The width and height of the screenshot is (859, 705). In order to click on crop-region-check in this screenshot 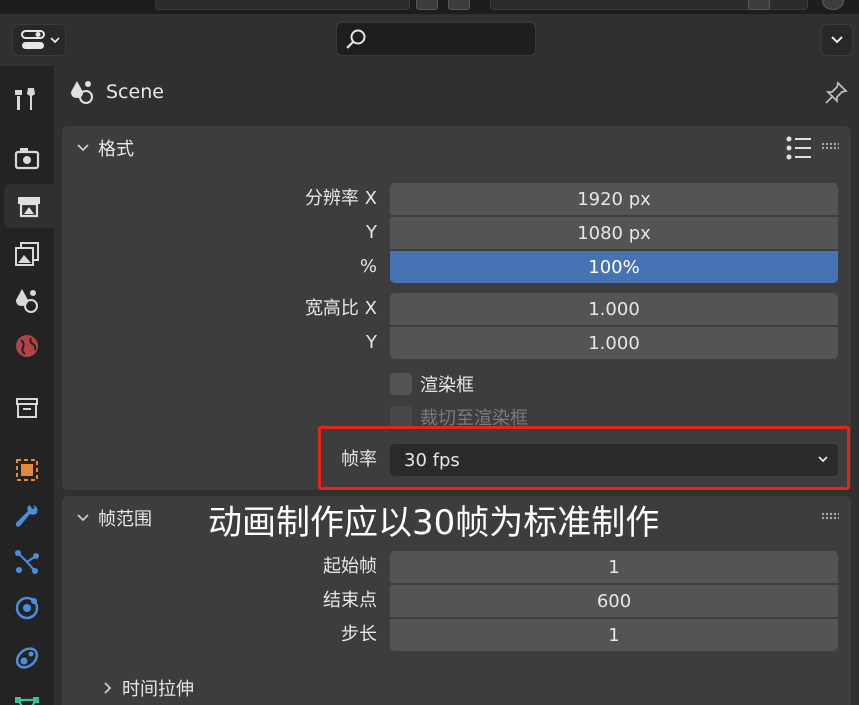, I will do `click(401, 417)`.